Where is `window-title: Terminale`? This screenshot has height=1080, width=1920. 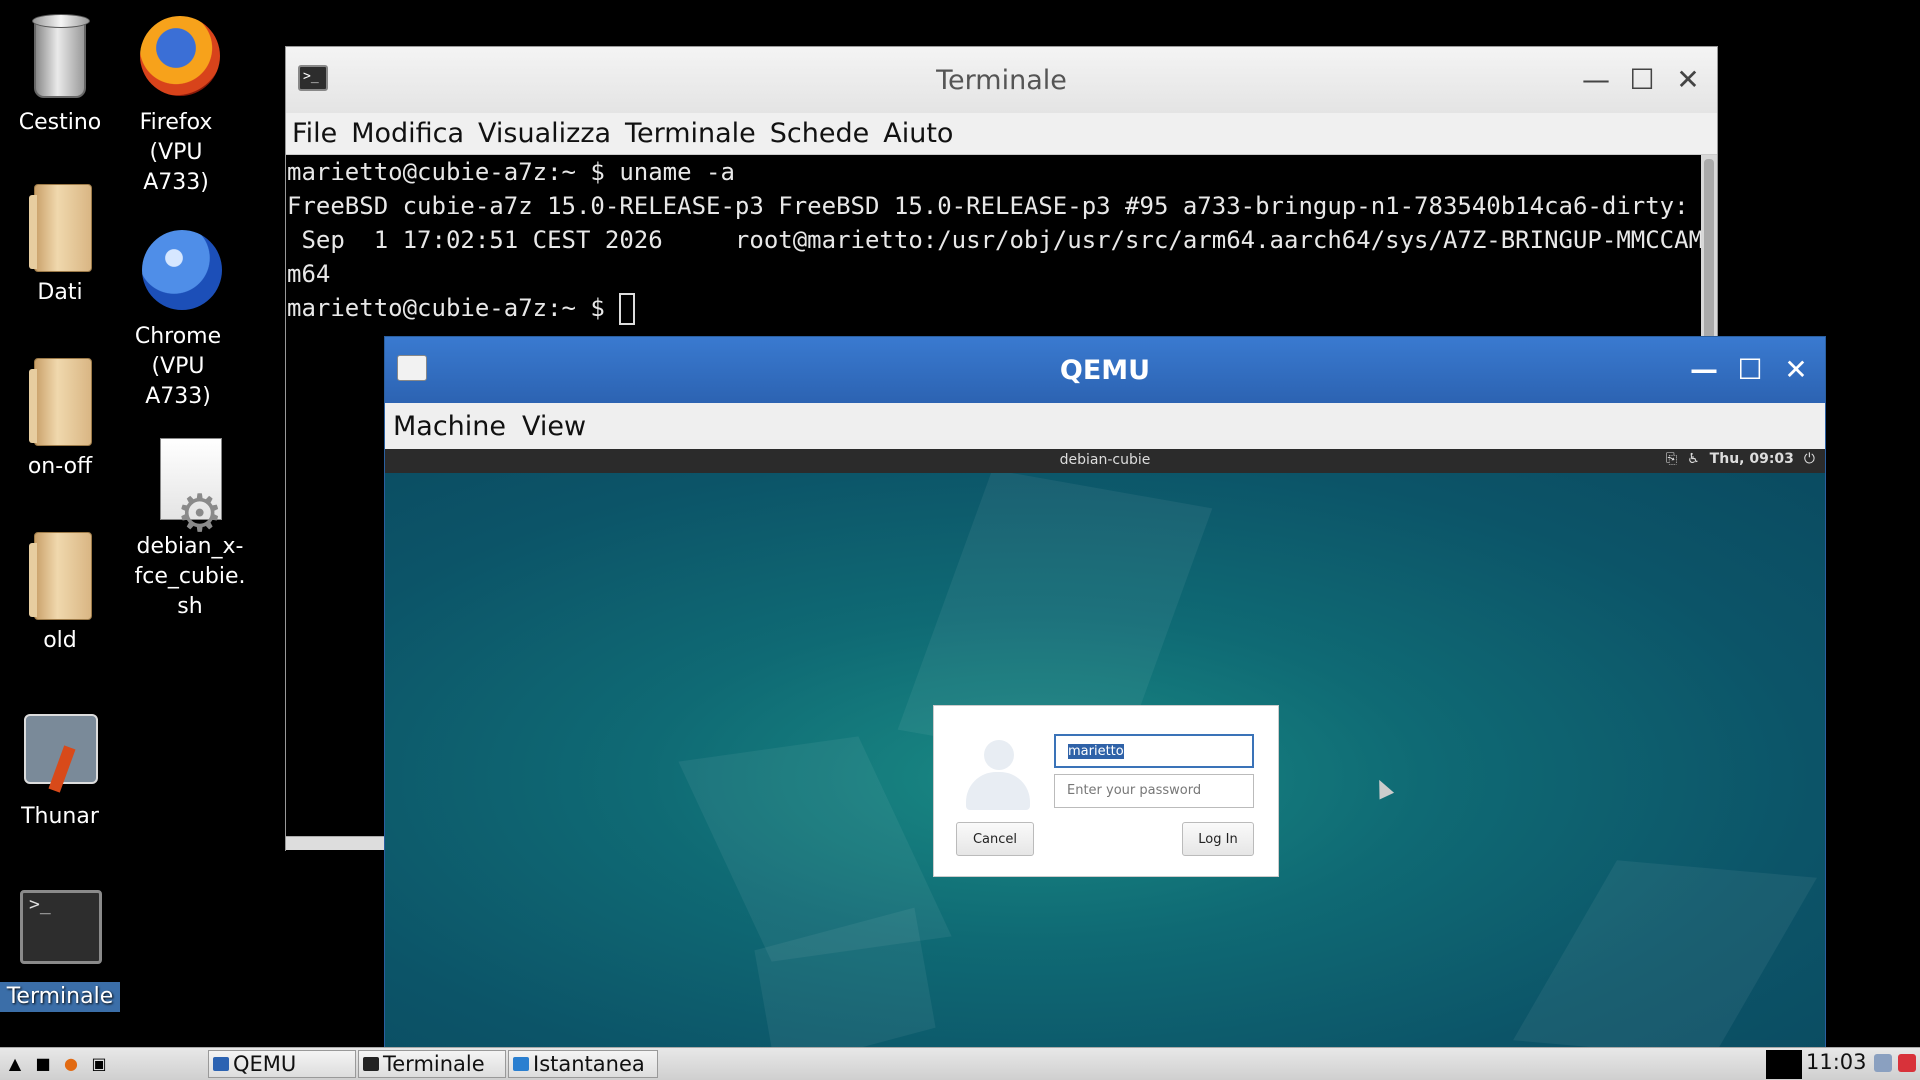
window-title: Terminale is located at coordinates (1001, 80).